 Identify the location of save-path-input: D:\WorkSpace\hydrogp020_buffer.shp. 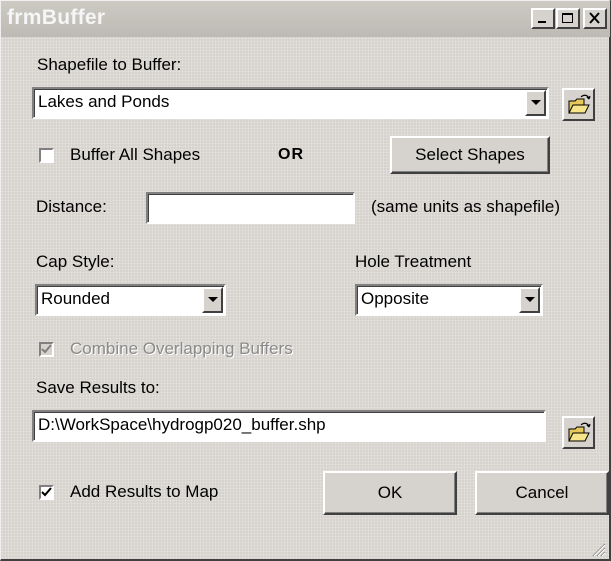
(289, 426).